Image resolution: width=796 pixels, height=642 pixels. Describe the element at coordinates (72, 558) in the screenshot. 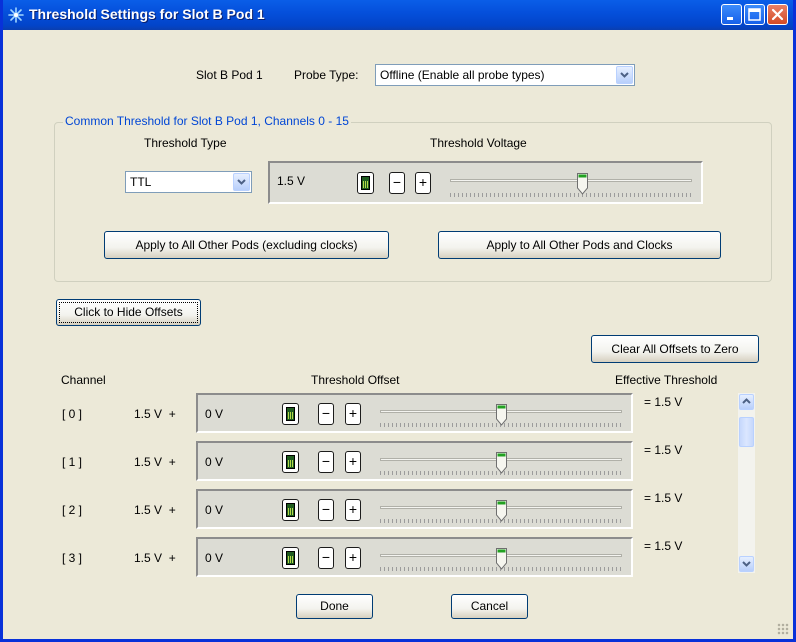

I see `channel-name: [ 3 ]` at that location.